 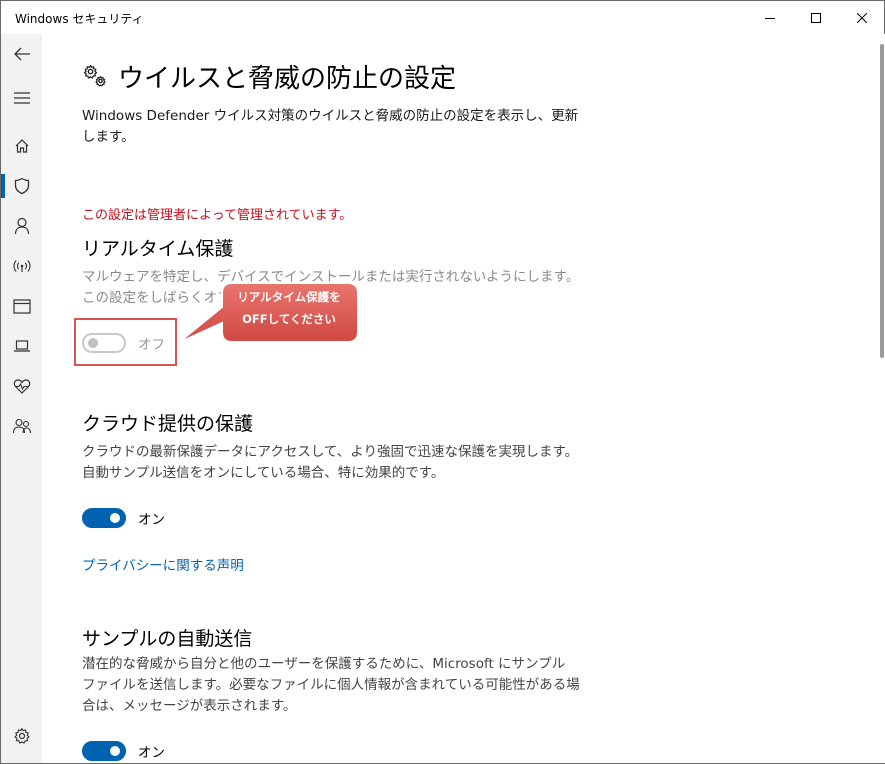 I want to click on nav-item-device-health, so click(x=21, y=386).